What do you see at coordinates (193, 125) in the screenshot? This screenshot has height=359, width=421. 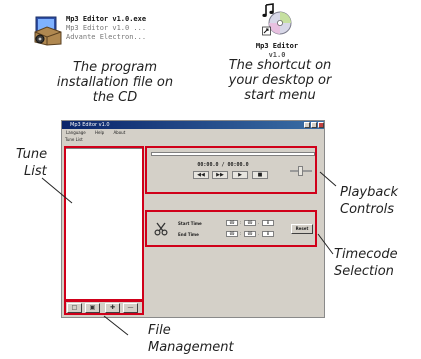 I see `title-bar: Mp3 Editor v1.0` at bounding box center [193, 125].